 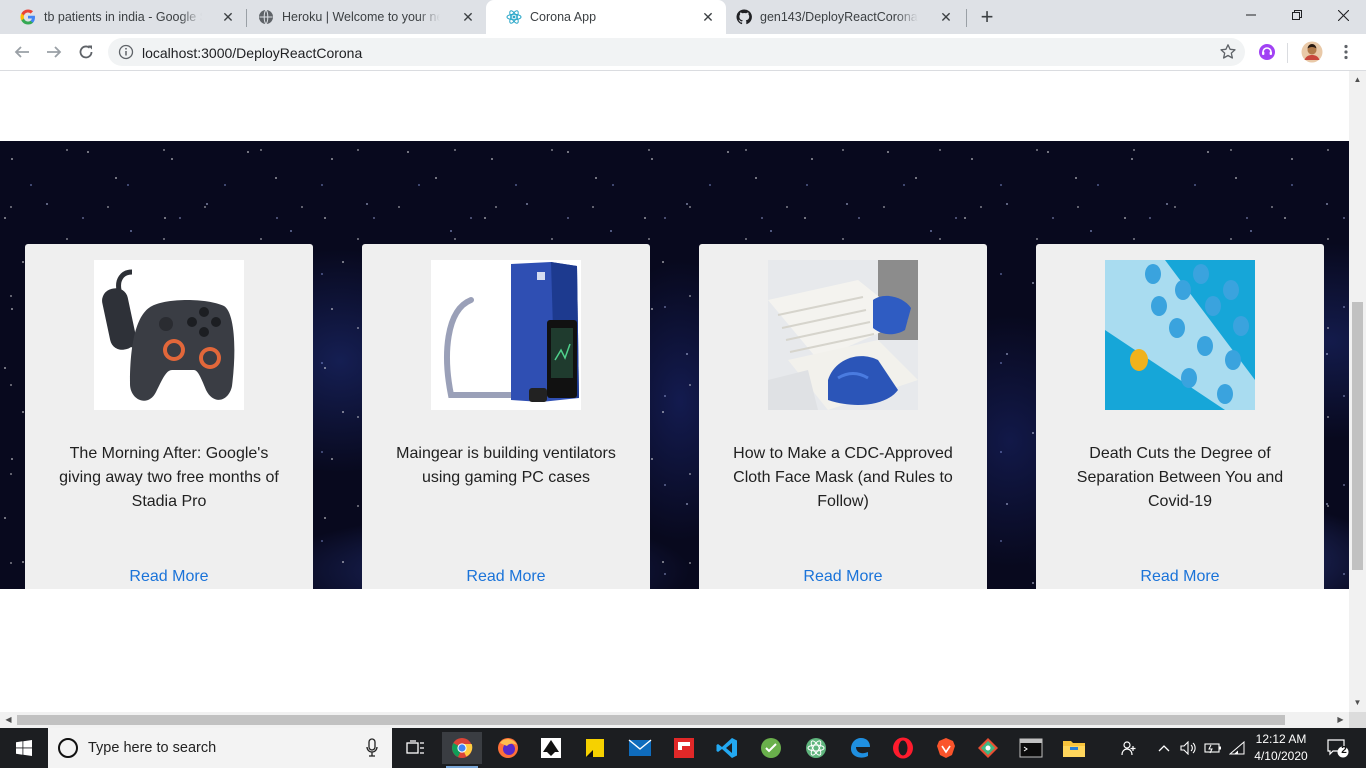 I want to click on chevron-up-icon, so click(x=1164, y=748).